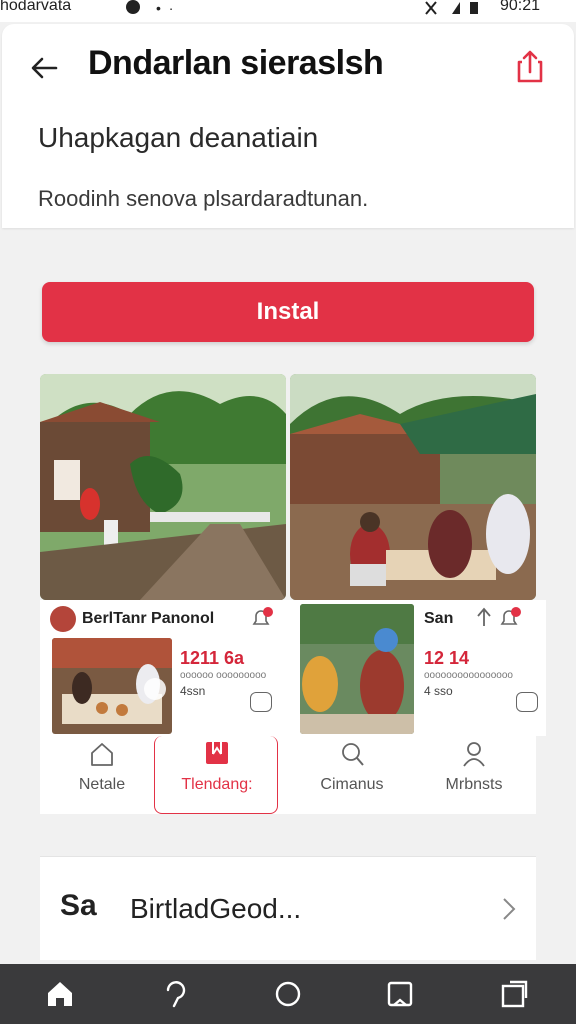 The width and height of the screenshot is (576, 1024). What do you see at coordinates (217, 784) in the screenshot?
I see `tab-label: Tlendang:` at bounding box center [217, 784].